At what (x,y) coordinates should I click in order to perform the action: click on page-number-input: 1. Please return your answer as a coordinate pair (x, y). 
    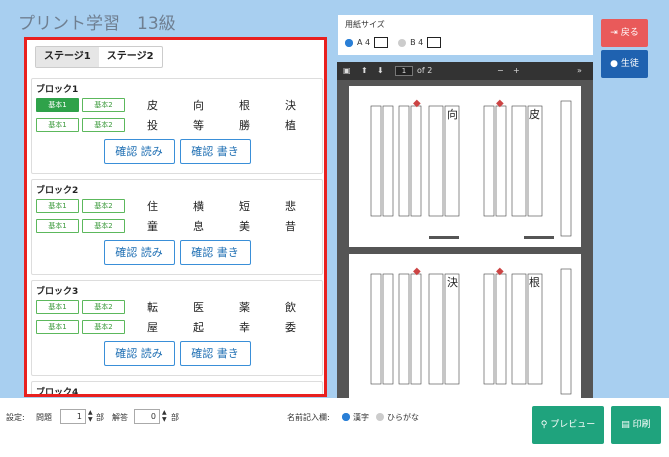
    Looking at the image, I should click on (404, 71).